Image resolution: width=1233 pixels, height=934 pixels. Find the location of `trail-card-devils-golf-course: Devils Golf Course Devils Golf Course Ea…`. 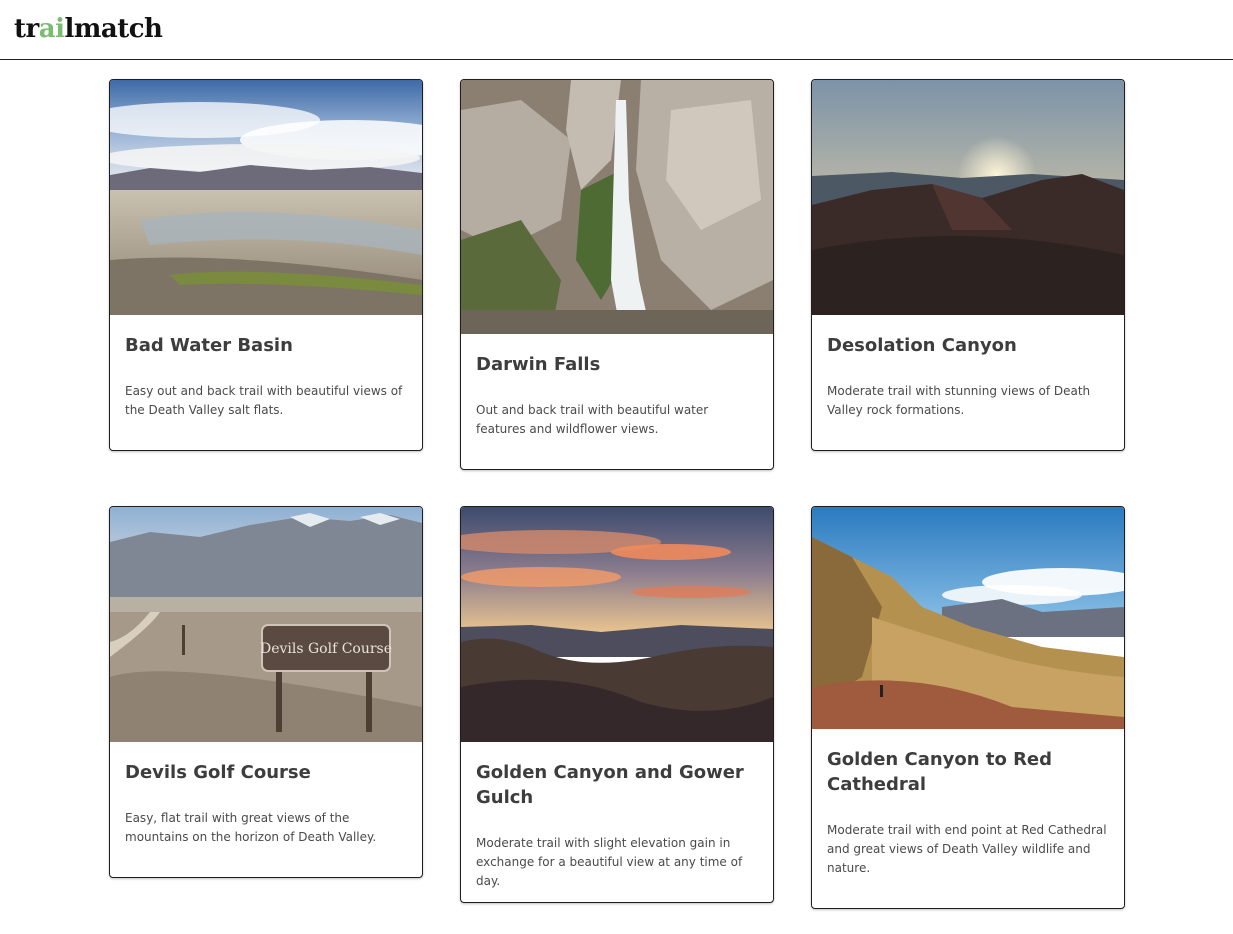

trail-card-devils-golf-course: Devils Golf Course Devils Golf Course Ea… is located at coordinates (266, 692).